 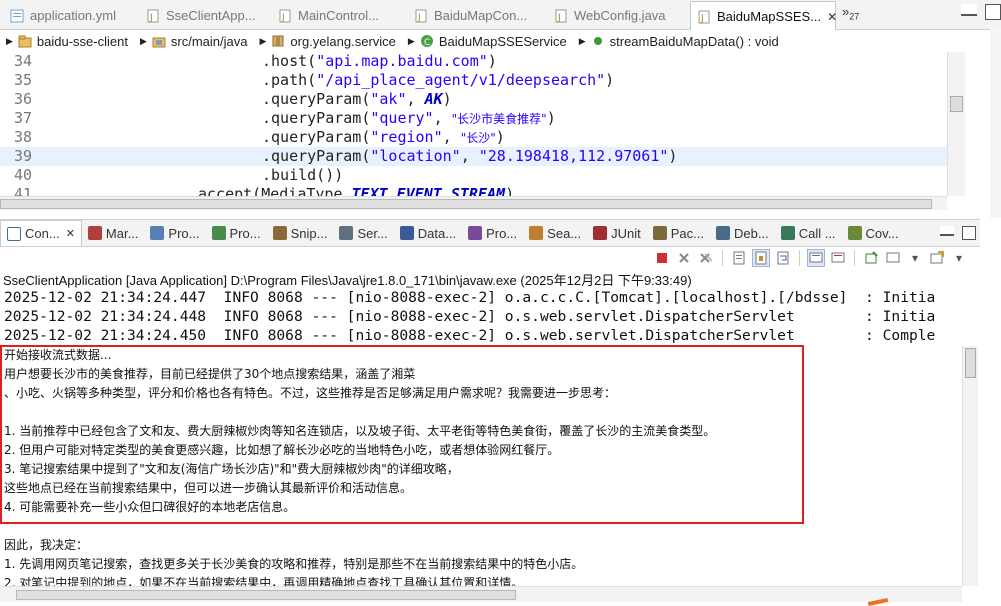 I want to click on breadcrumb-label: streamBaiduMapData() : void, so click(x=694, y=41).